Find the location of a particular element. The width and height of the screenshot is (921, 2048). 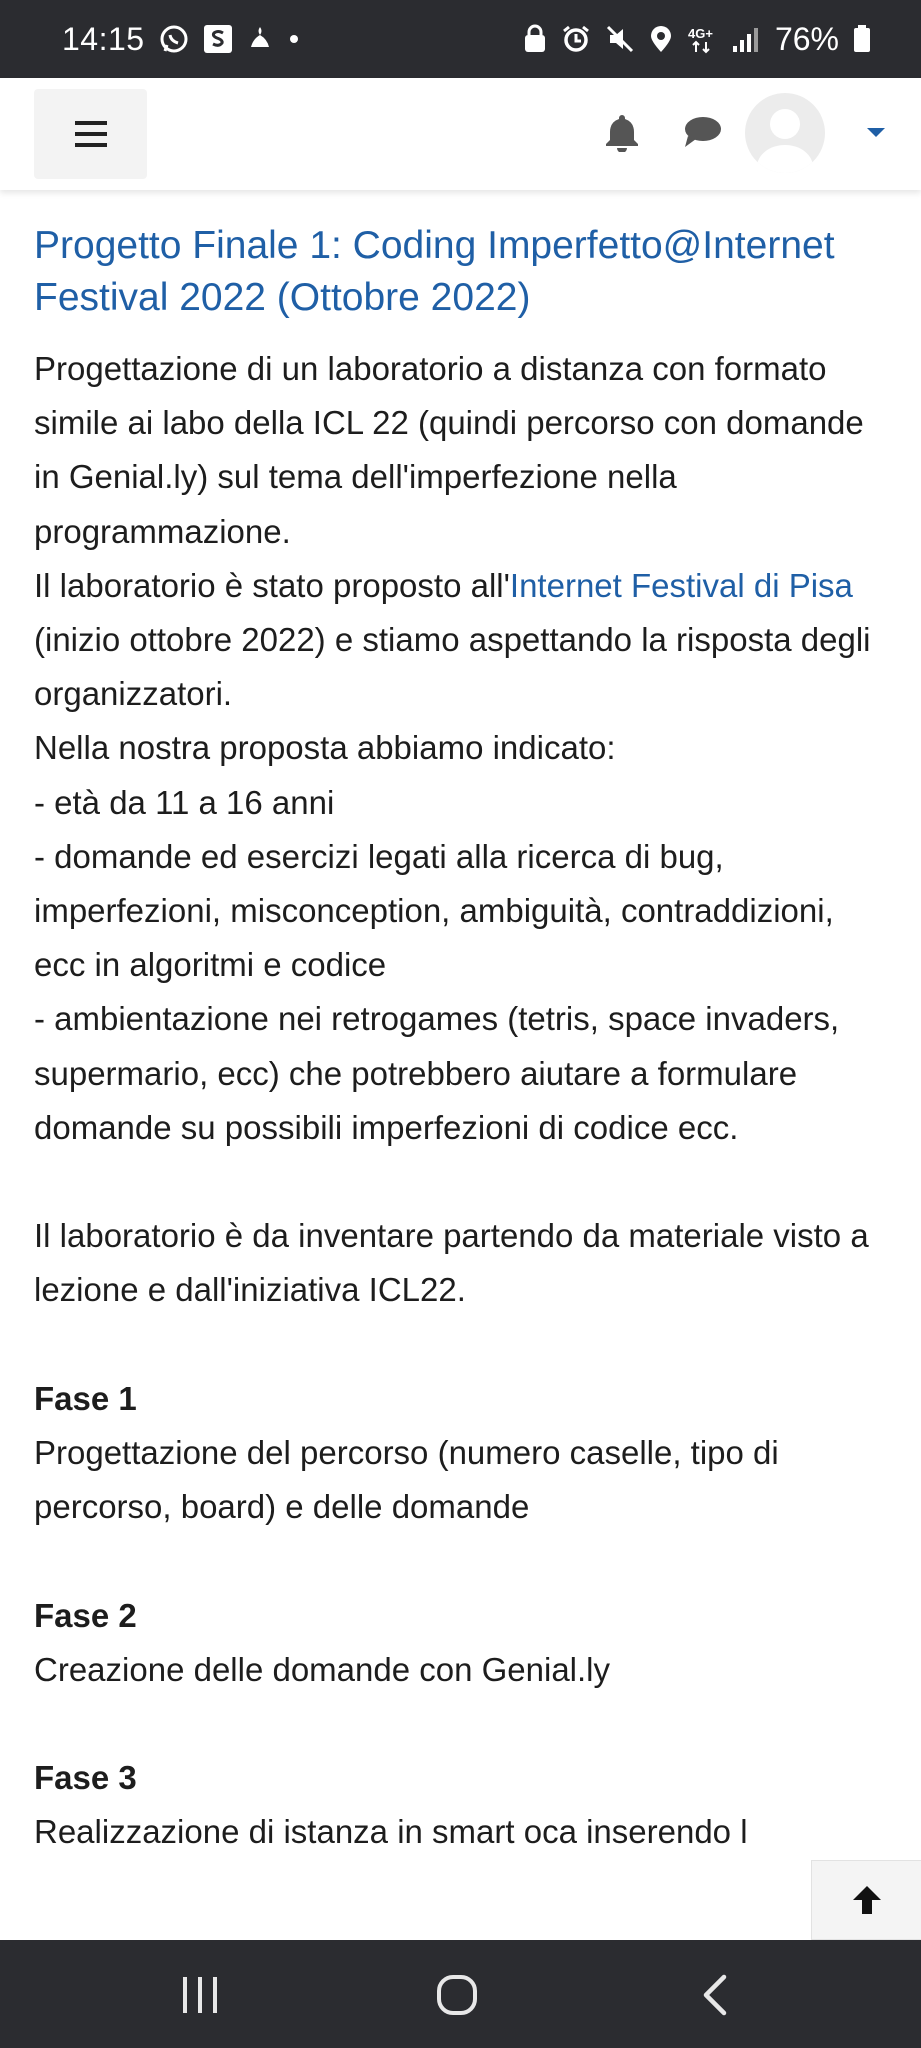

user-menu-dropdown is located at coordinates (876, 135).